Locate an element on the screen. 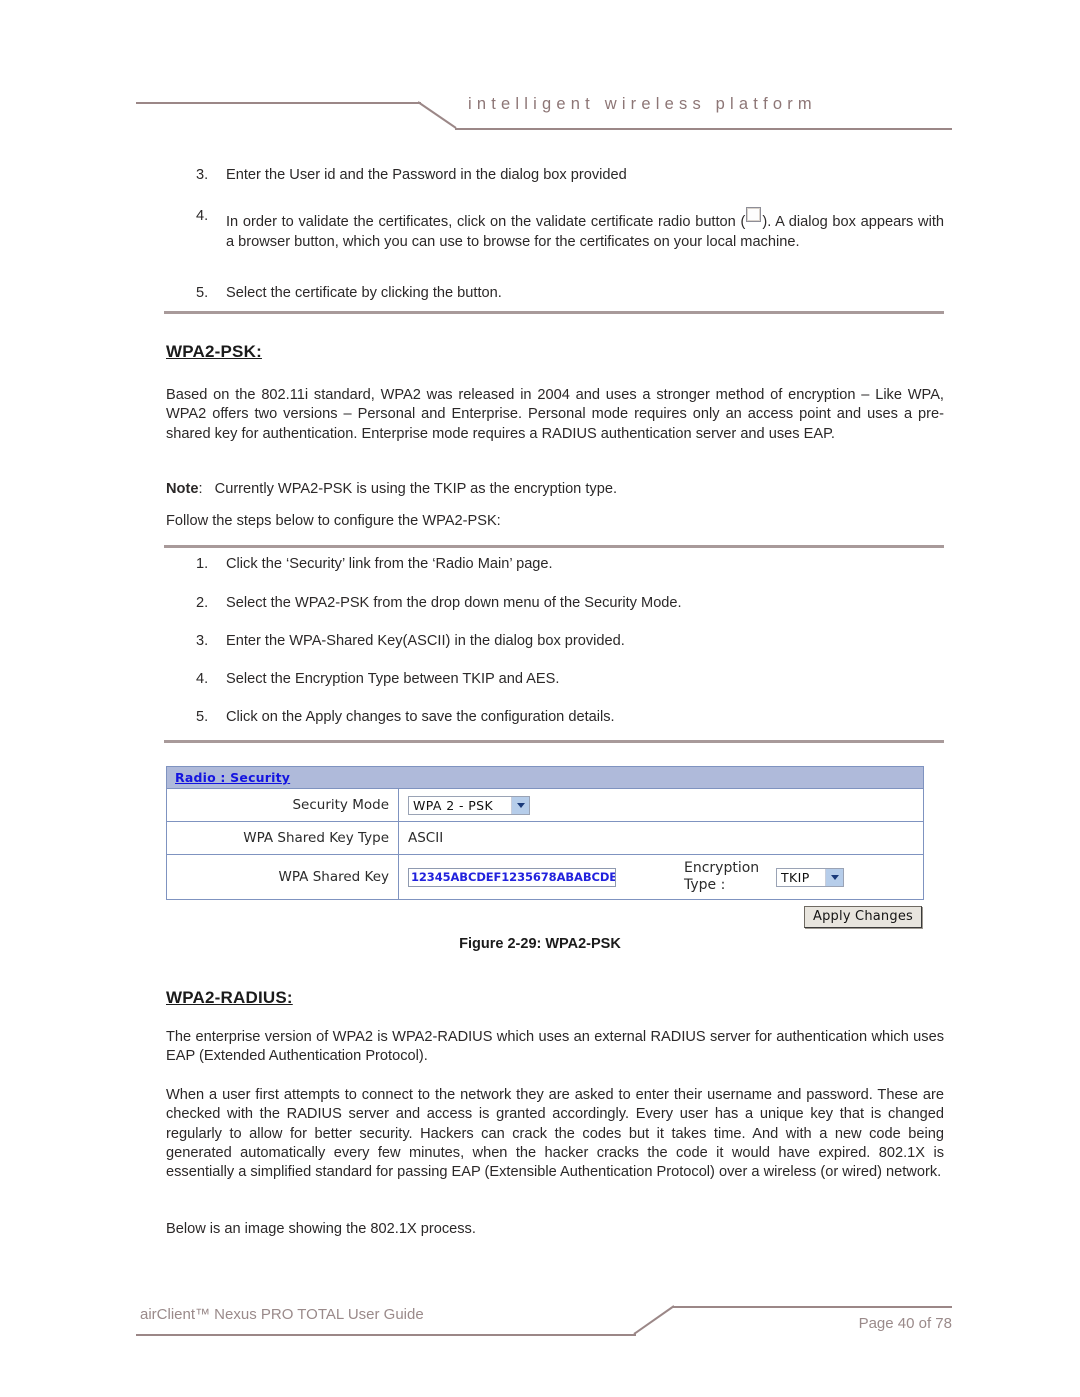 The height and width of the screenshot is (1397, 1080). section-heading-wpa2psk: WPA2-PSK: is located at coordinates (214, 351).